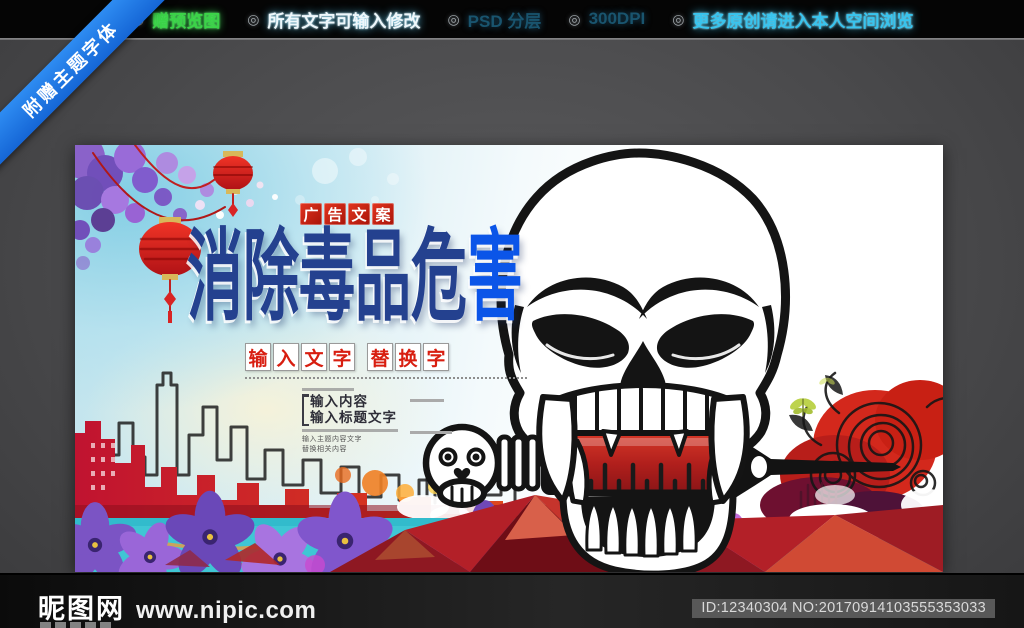 Image resolution: width=1024 pixels, height=628 pixels. I want to click on feature-label: PSD 分层, so click(504, 21).